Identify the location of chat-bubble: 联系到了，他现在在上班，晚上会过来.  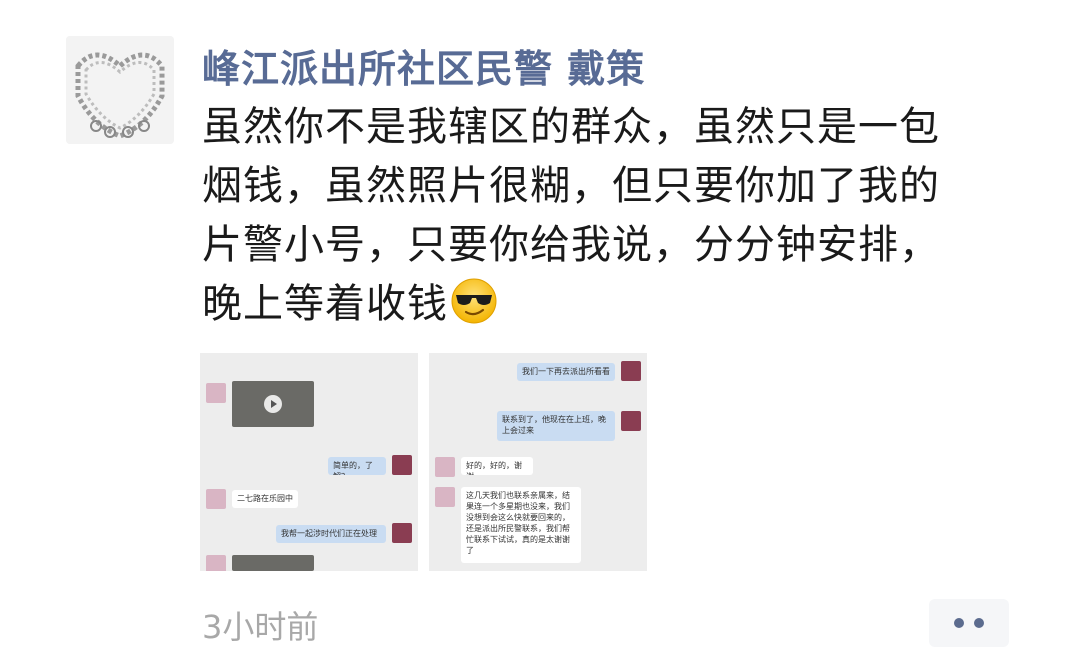
(556, 426).